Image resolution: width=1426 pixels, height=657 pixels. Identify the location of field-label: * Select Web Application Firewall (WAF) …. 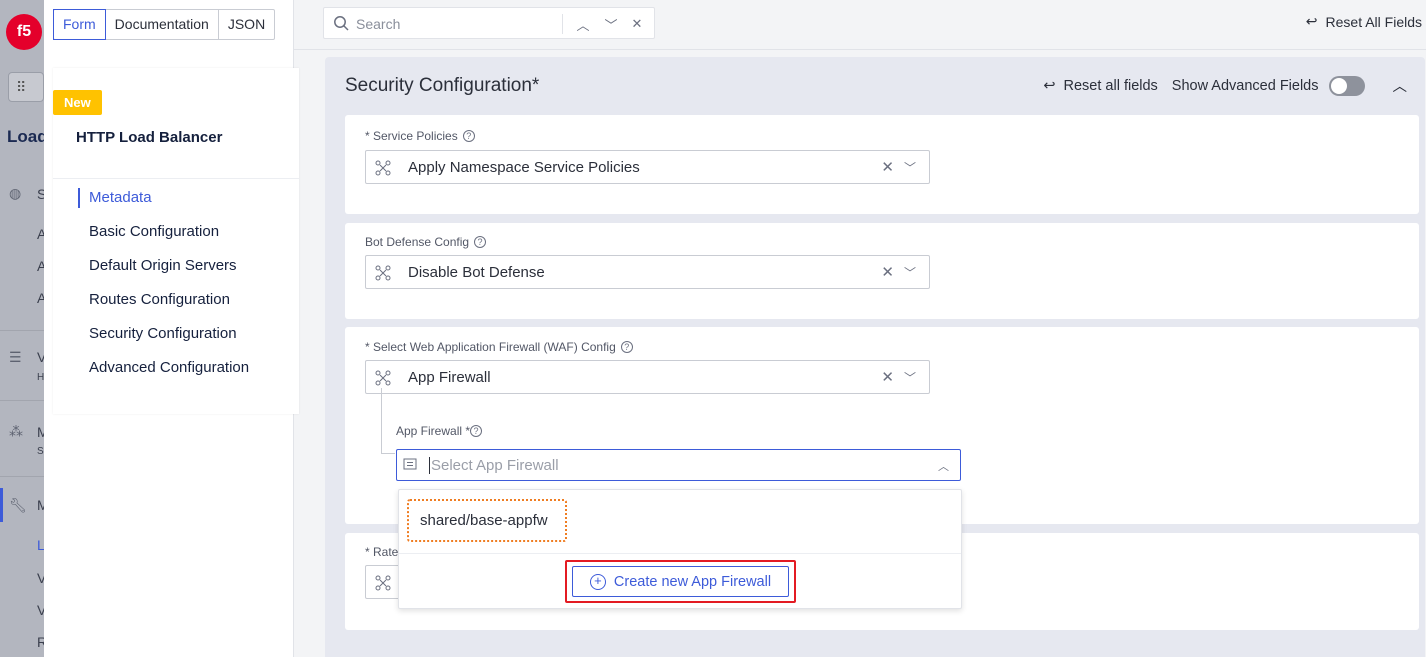
(499, 347).